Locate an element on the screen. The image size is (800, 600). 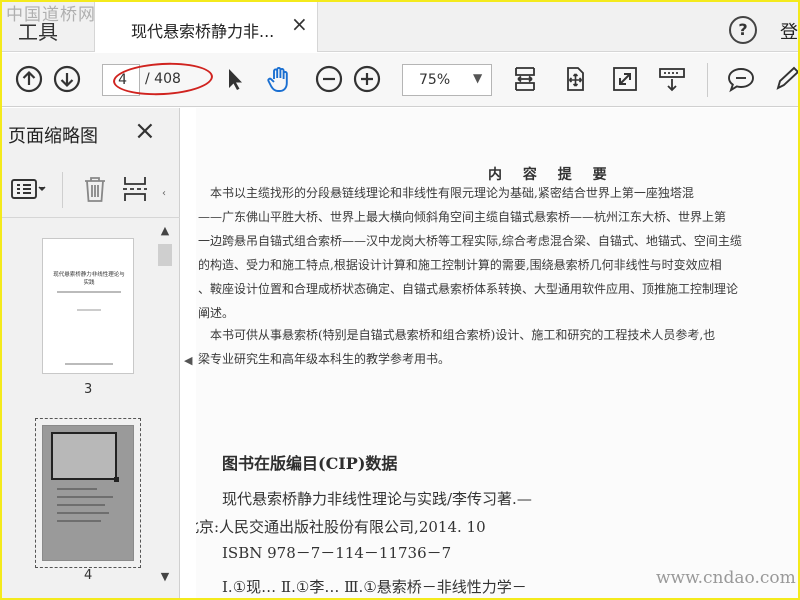
thumbnail-scrollbar: ▲ ▼ is located at coordinates (165, 408).